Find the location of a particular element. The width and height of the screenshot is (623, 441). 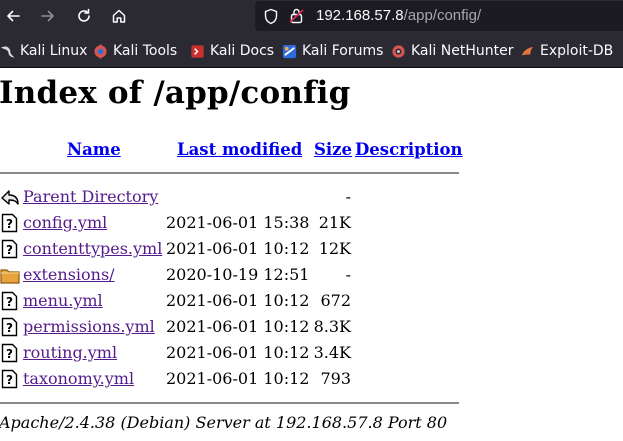

insecure-lock-icon is located at coordinates (297, 16).